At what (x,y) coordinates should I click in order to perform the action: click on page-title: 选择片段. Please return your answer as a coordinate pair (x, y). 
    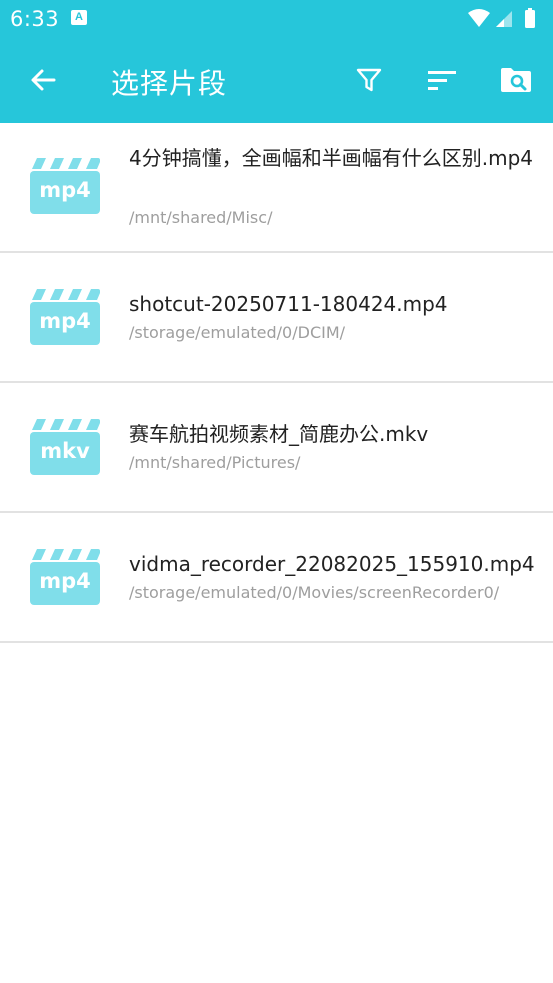
    Looking at the image, I should click on (169, 83).